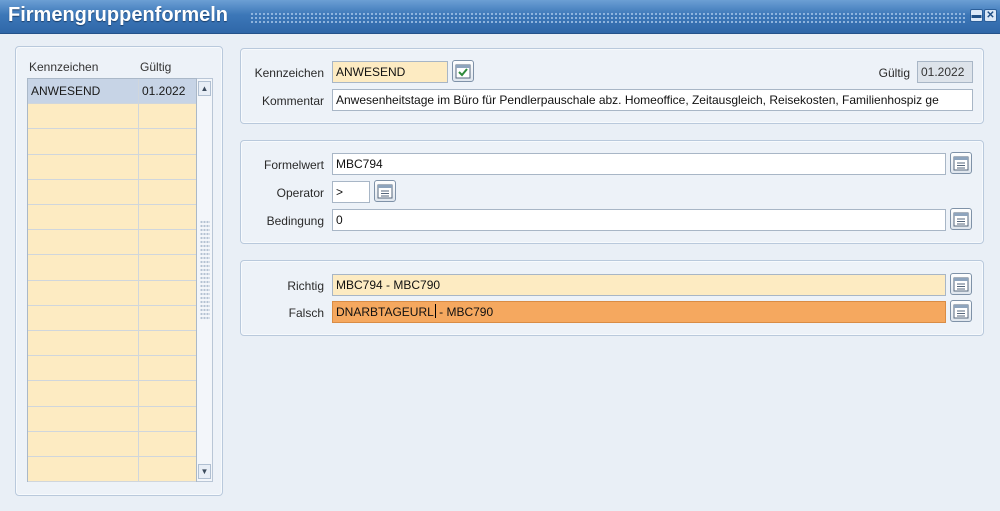 The width and height of the screenshot is (1000, 511). I want to click on bedingung-field: 0, so click(639, 220).